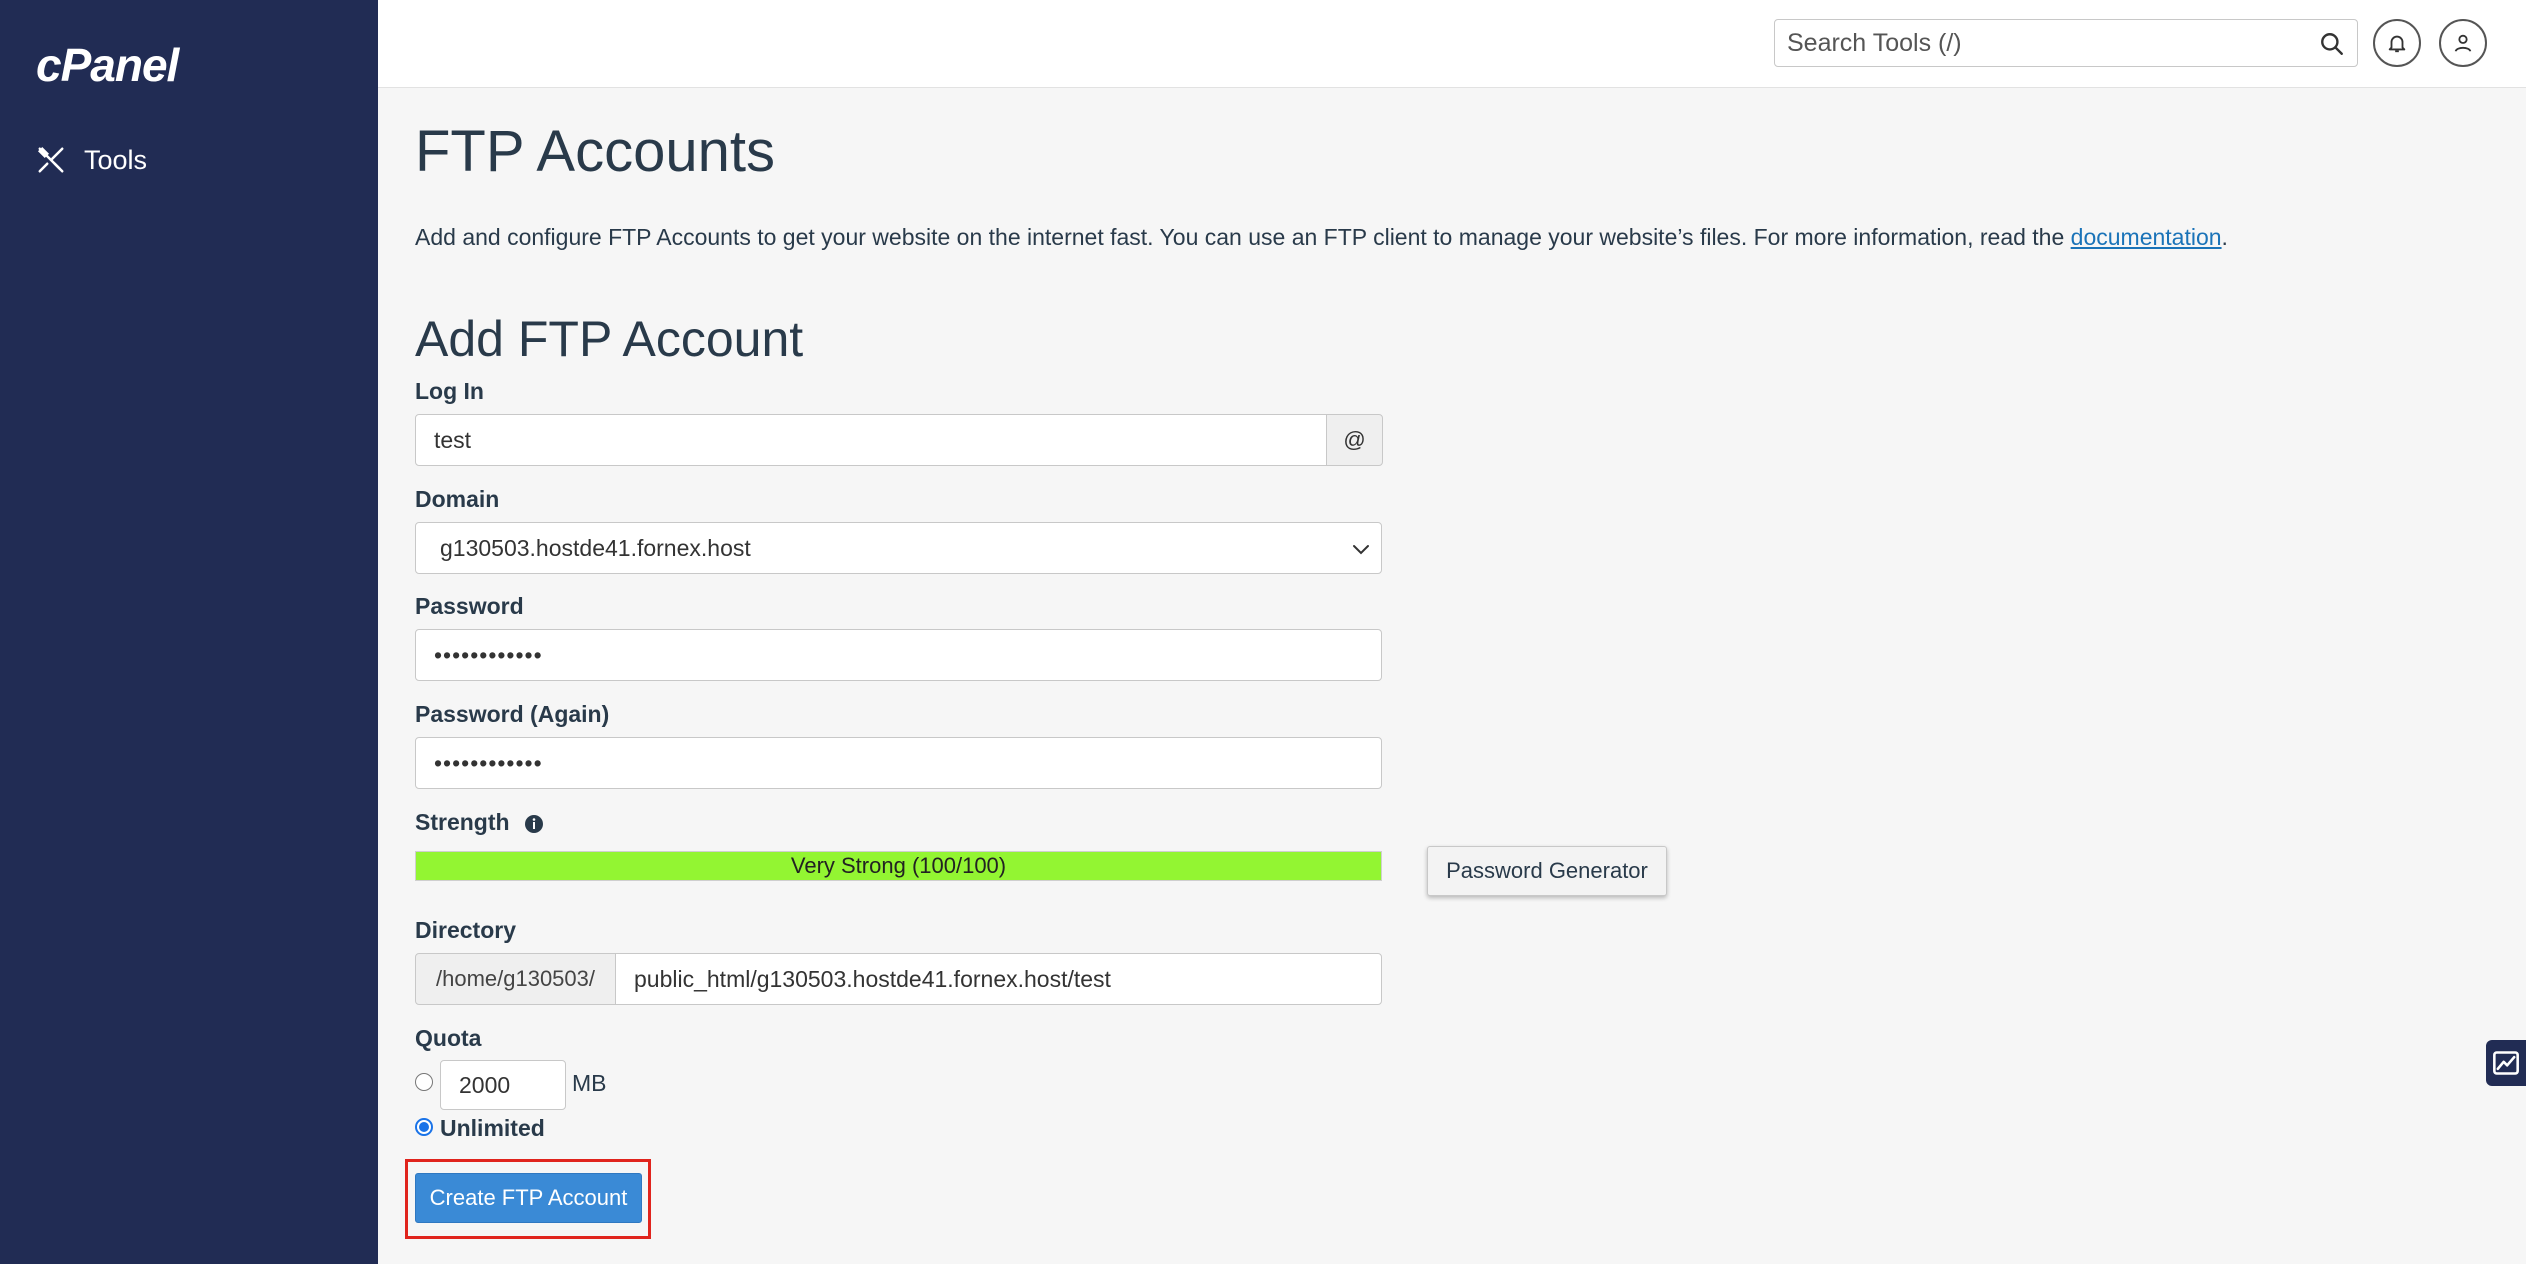  I want to click on search-icon, so click(2332, 44).